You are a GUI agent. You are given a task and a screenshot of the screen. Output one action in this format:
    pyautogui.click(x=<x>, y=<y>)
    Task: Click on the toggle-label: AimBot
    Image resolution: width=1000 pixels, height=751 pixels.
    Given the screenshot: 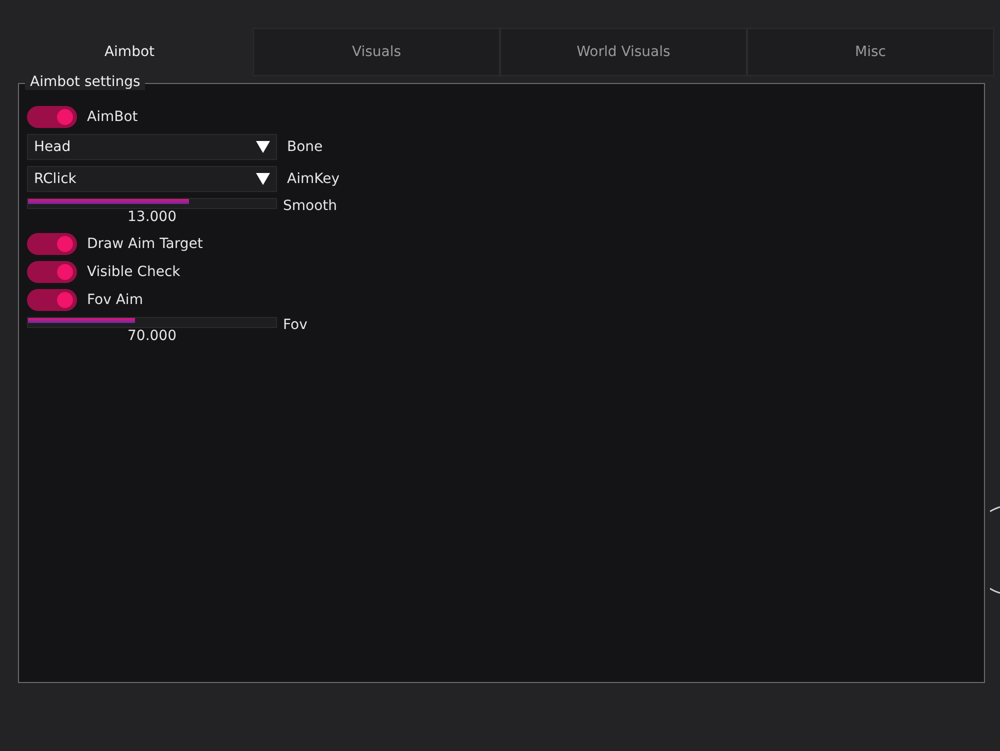 What is the action you would take?
    pyautogui.click(x=112, y=117)
    